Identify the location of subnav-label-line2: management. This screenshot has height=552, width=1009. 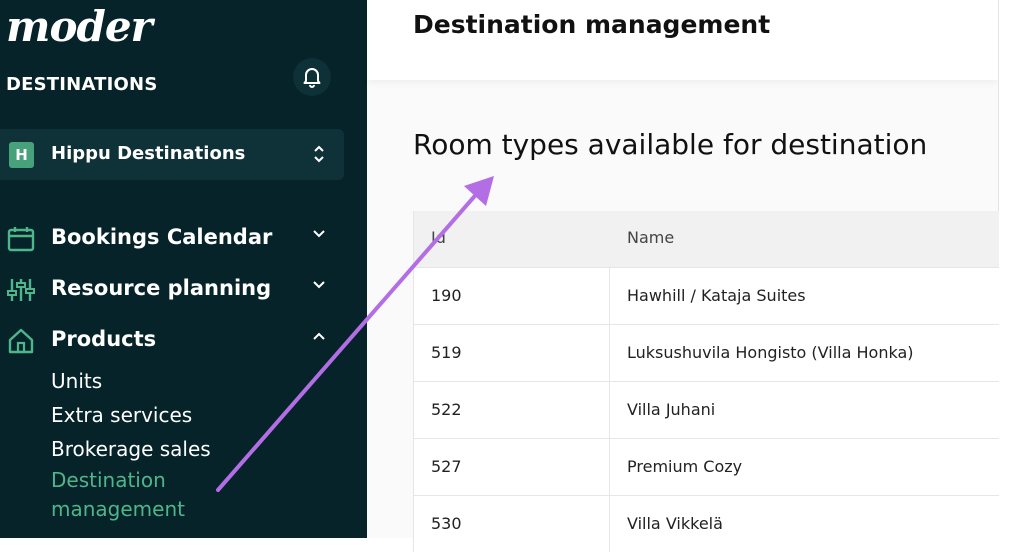
(118, 509).